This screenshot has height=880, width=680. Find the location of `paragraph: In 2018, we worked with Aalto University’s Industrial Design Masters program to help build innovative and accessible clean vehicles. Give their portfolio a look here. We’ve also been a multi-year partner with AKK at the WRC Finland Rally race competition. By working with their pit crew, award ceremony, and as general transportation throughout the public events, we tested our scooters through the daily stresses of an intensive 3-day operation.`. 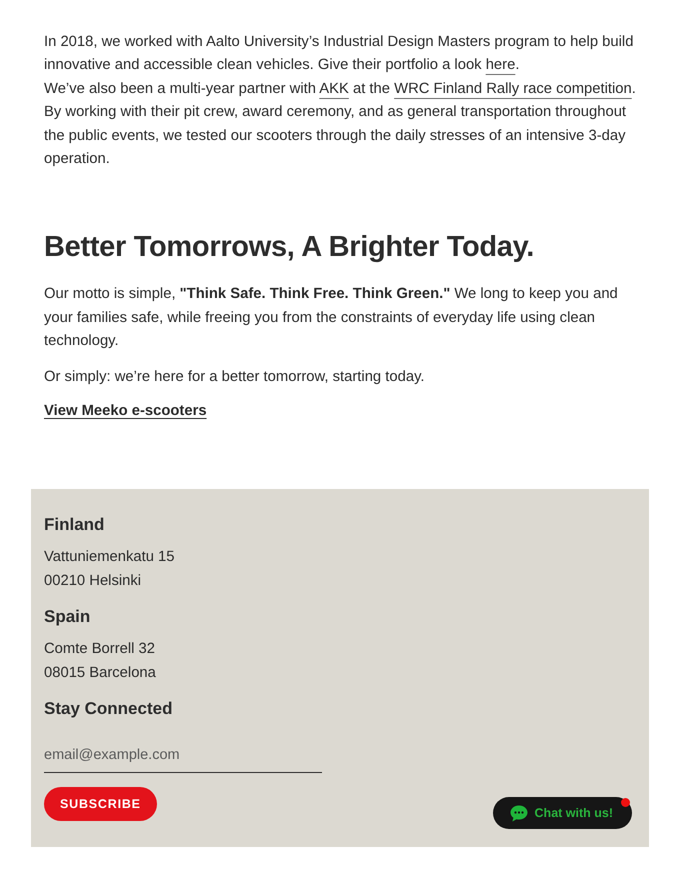

paragraph: In 2018, we worked with Aalto University’s Industrial Design Masters program to help build innovative and accessible clean vehicles. Give their portfolio a look here. We’ve also been a multi-year partner with AKK at the WRC Finland Rally race competition. By working with their pit crew, award ceremony, and as general transportation throughout the public events, we tested our scooters through the daily stresses of an intensive 3-day operation. is located at coordinates (340, 101).